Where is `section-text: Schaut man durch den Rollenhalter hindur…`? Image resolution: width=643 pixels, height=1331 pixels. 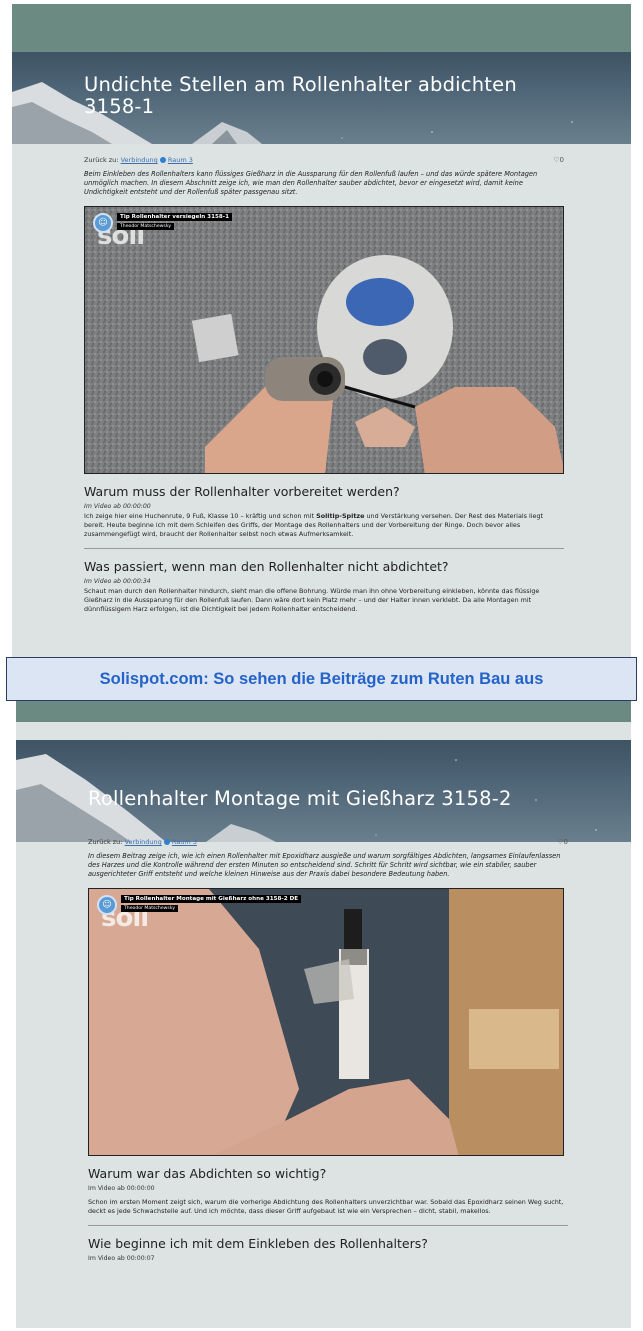 section-text: Schaut man durch den Rollenhalter hindur… is located at coordinates (312, 600).